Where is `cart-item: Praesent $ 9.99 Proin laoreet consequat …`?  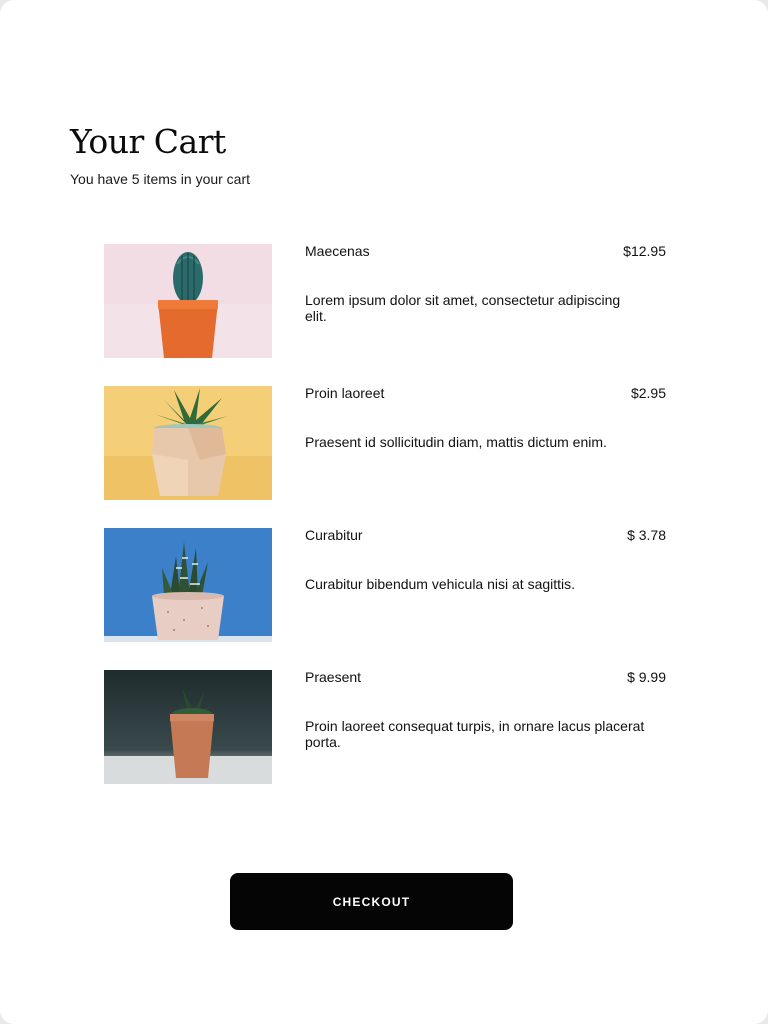
cart-item: Praesent $ 9.99 Proin laoreet consequat … is located at coordinates (385, 726).